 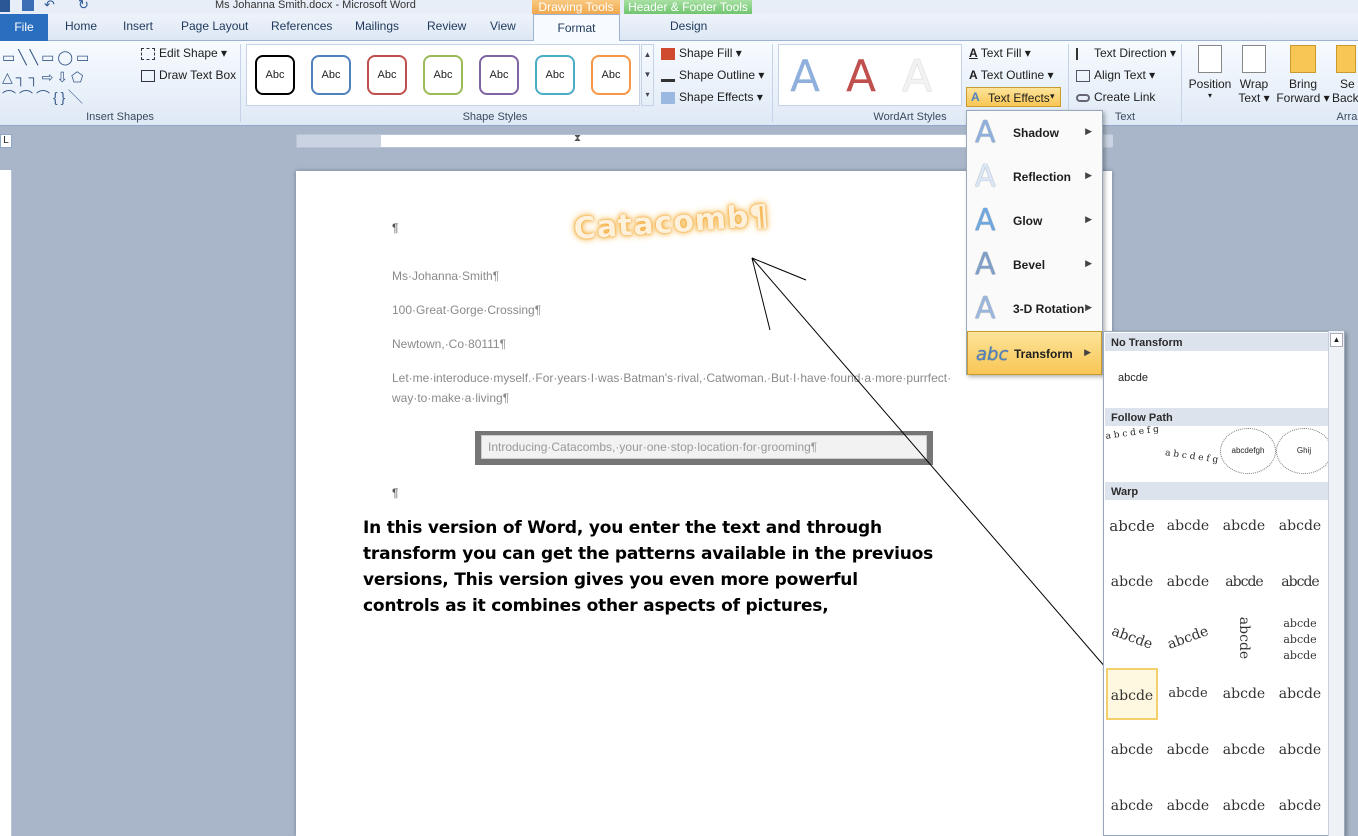 What do you see at coordinates (992, 354) in the screenshot?
I see `transform-icon: abc` at bounding box center [992, 354].